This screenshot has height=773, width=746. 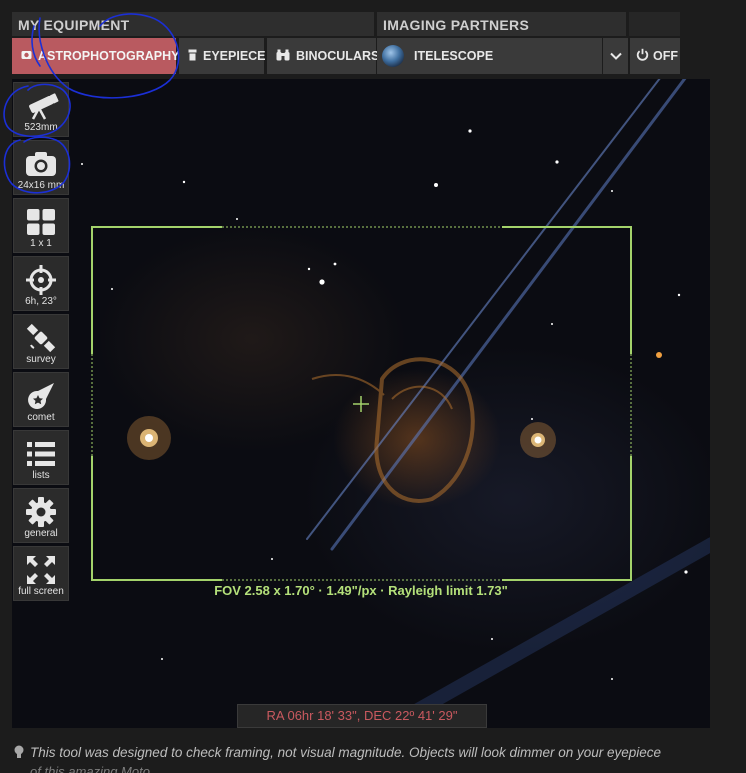 I want to click on imaging-partners-header: IMAGING PARTNERS, so click(x=501, y=24).